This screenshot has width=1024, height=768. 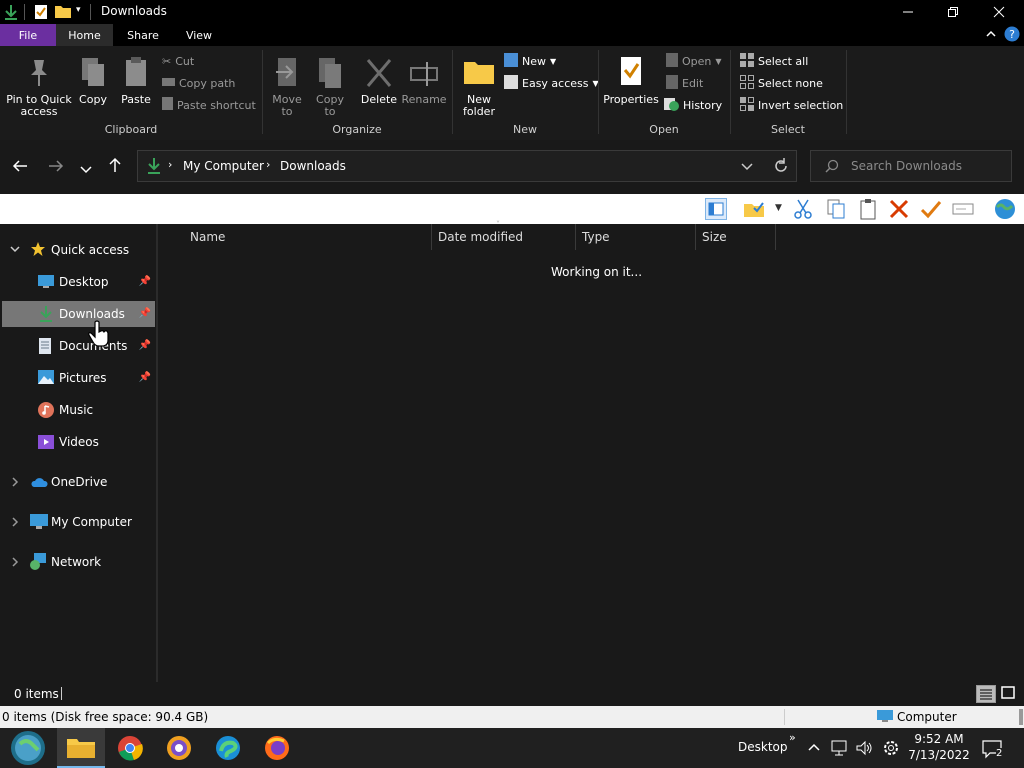 What do you see at coordinates (287, 87) in the screenshot?
I see `move-to-button: Move to` at bounding box center [287, 87].